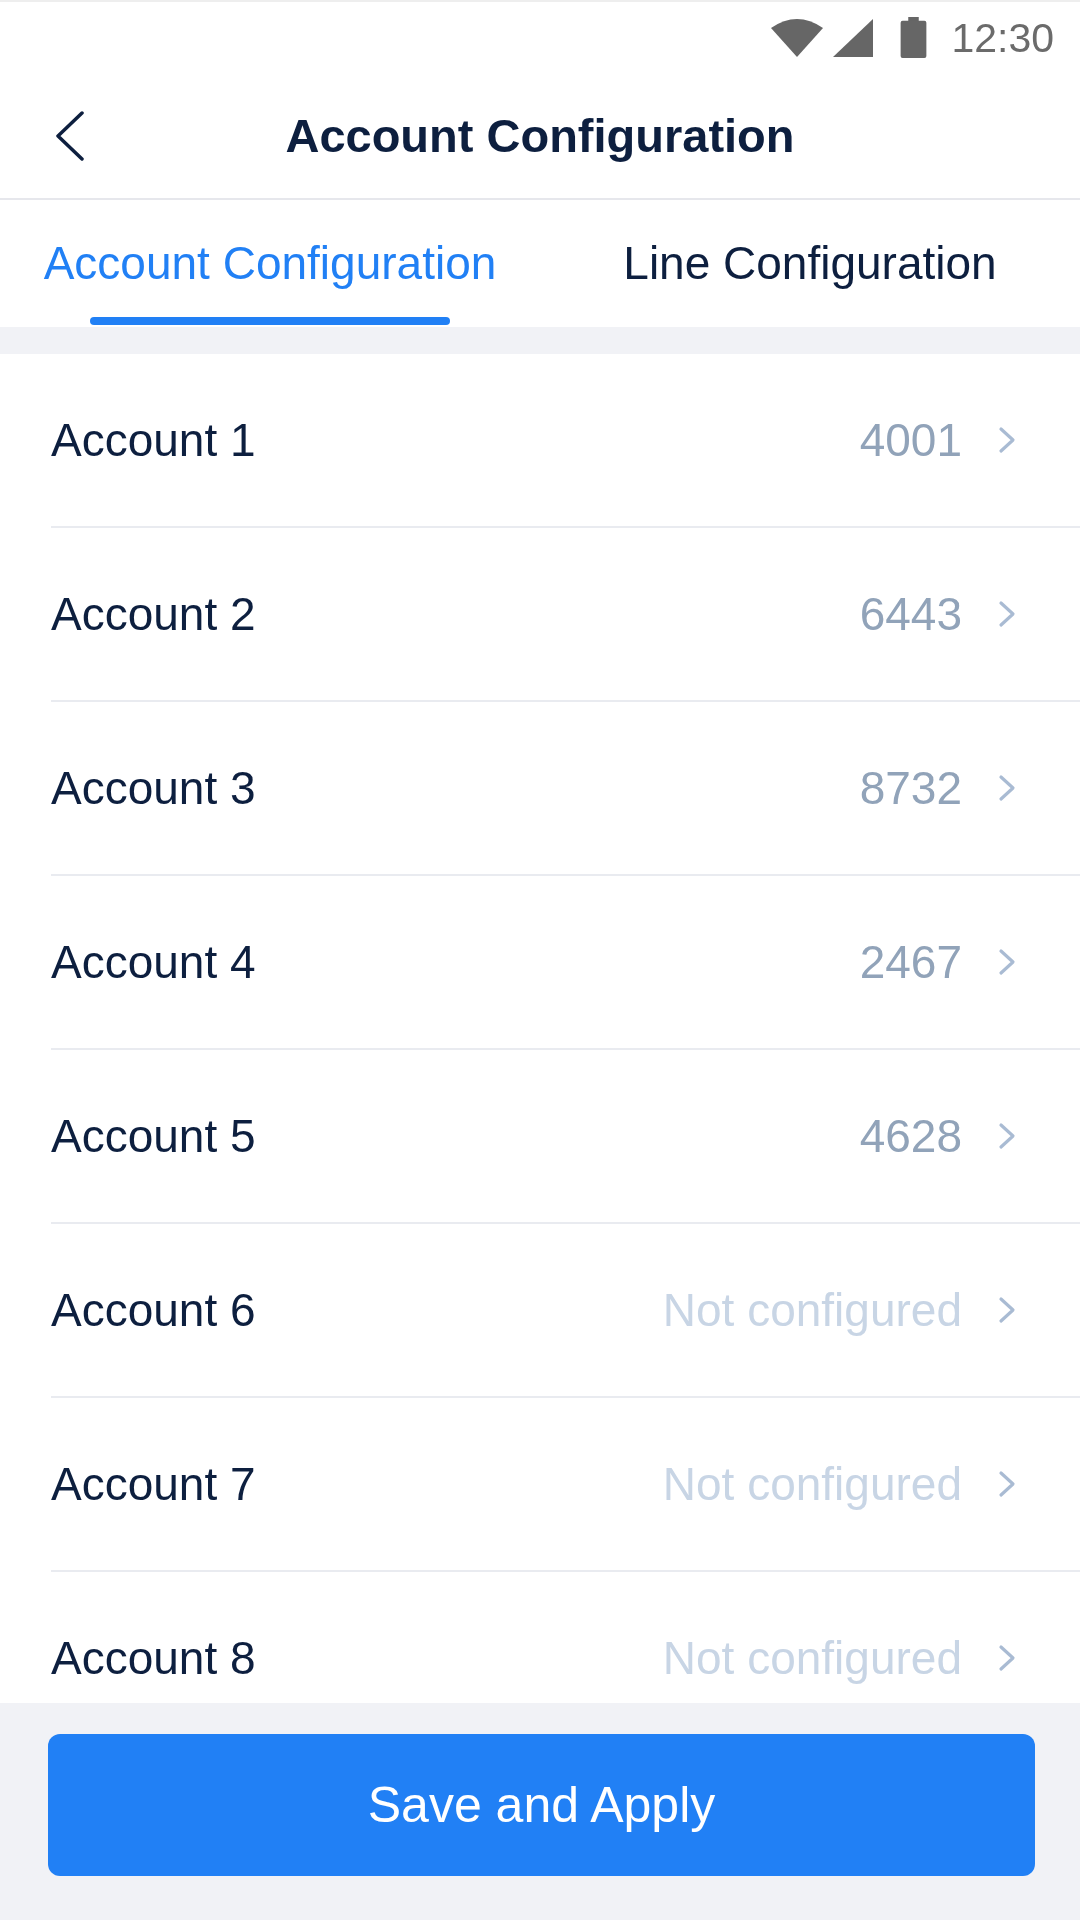  I want to click on status-time: 12:30, so click(1002, 38).